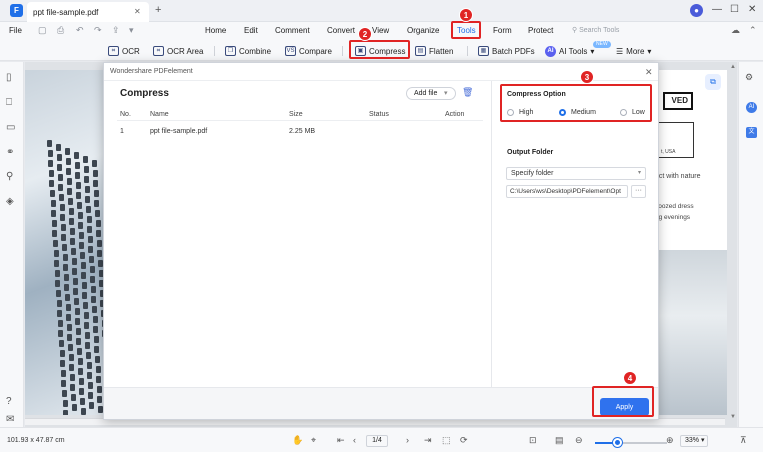  Describe the element at coordinates (308, 51) in the screenshot. I see `compare-button: VS Compare` at that location.